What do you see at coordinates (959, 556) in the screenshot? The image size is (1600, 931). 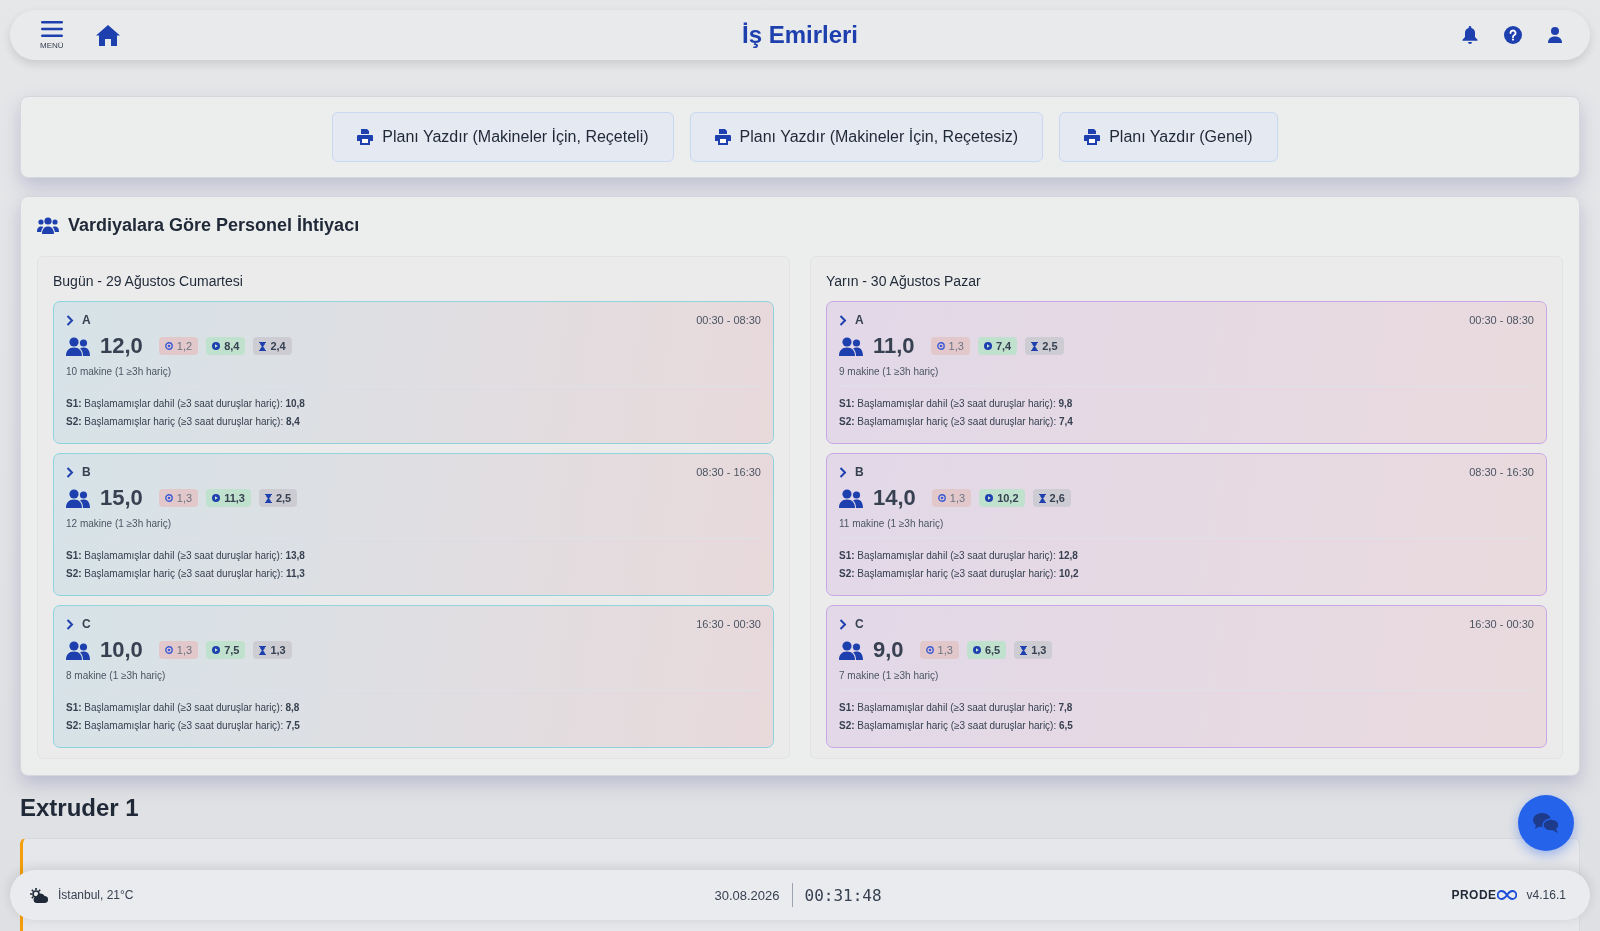 I see `scenario-line: S1: Başlamamışlar dahil (≥3 saat duruşlar hariç): 12,8` at bounding box center [959, 556].